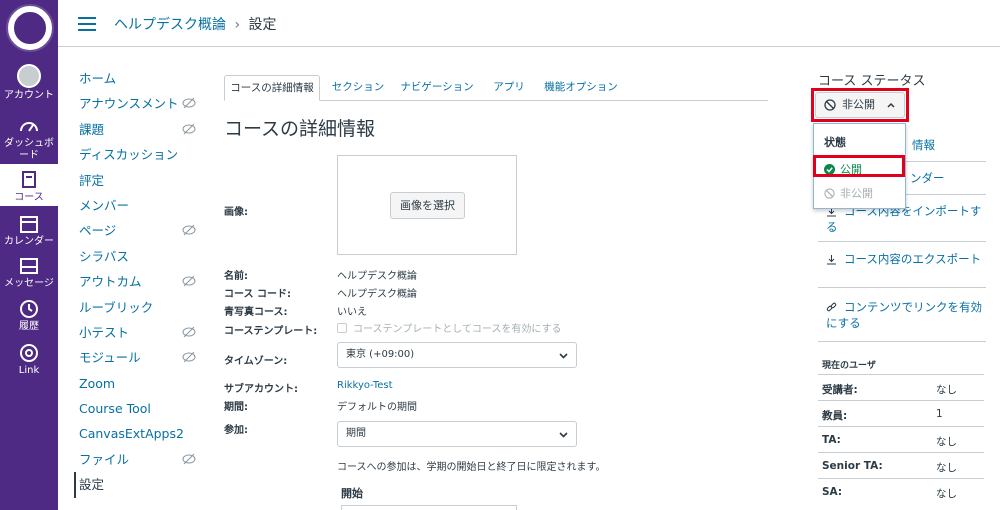 The height and width of the screenshot is (510, 1000). Describe the element at coordinates (848, 193) in the screenshot. I see `menu-item-unpublish: 非公開` at that location.